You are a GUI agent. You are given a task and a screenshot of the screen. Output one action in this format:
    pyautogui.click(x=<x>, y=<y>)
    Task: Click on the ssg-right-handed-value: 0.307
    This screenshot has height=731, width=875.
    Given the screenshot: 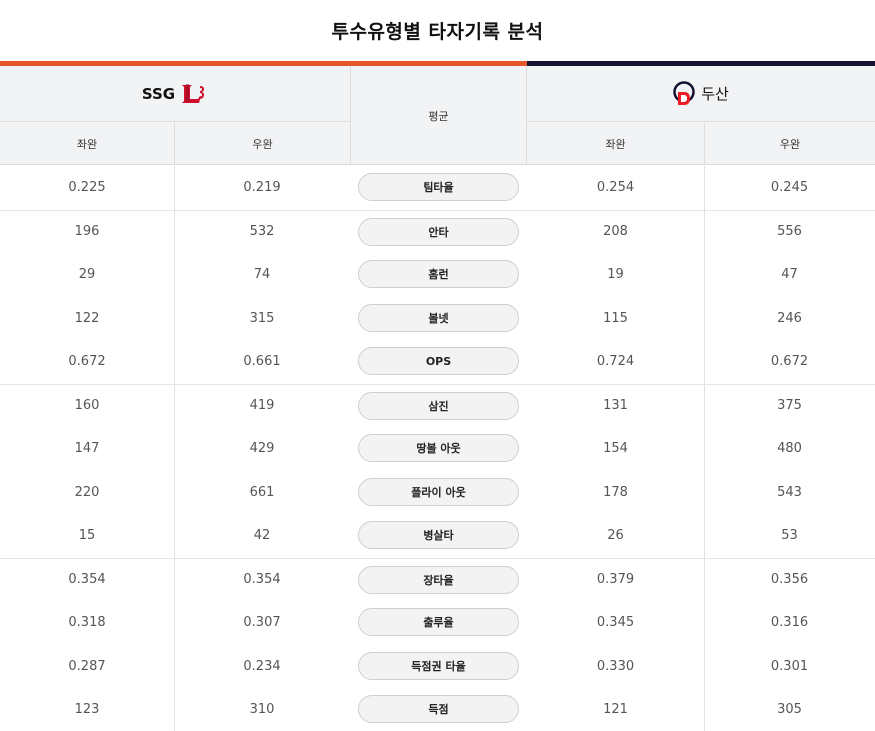 What is the action you would take?
    pyautogui.click(x=262, y=623)
    